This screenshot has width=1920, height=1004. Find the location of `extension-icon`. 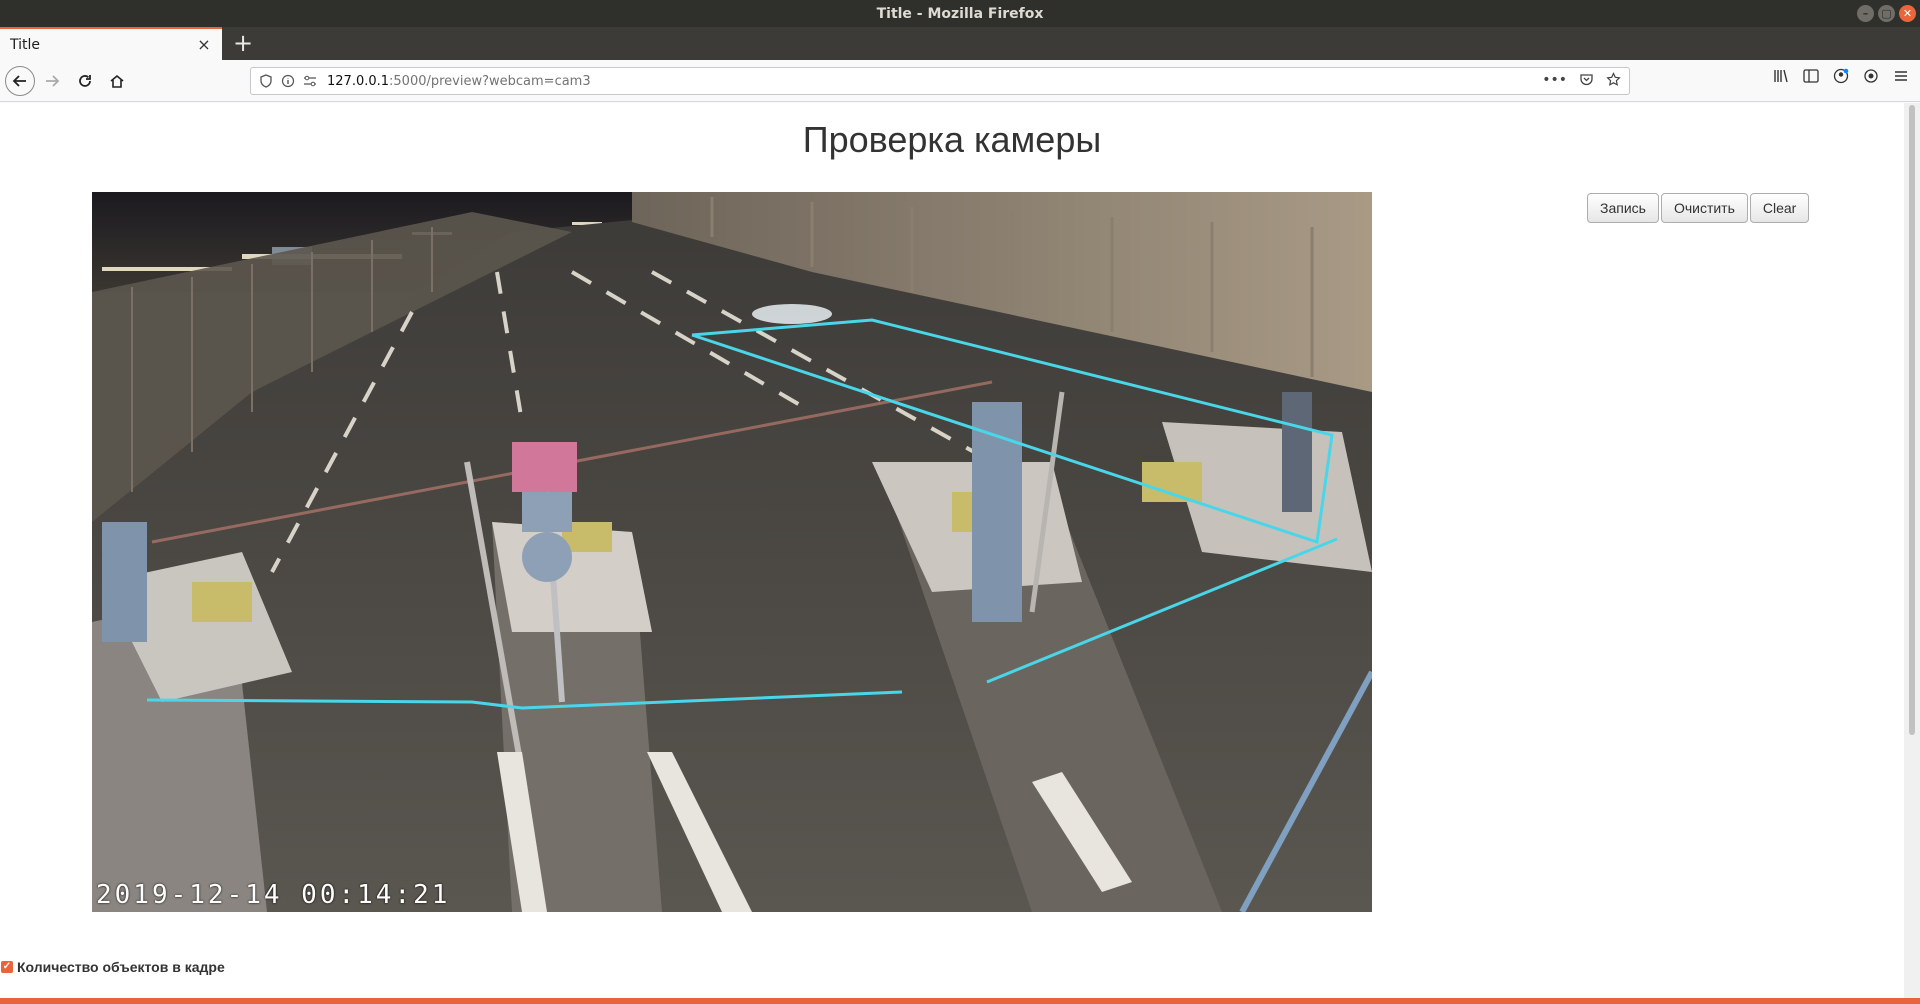

extension-icon is located at coordinates (1871, 76).